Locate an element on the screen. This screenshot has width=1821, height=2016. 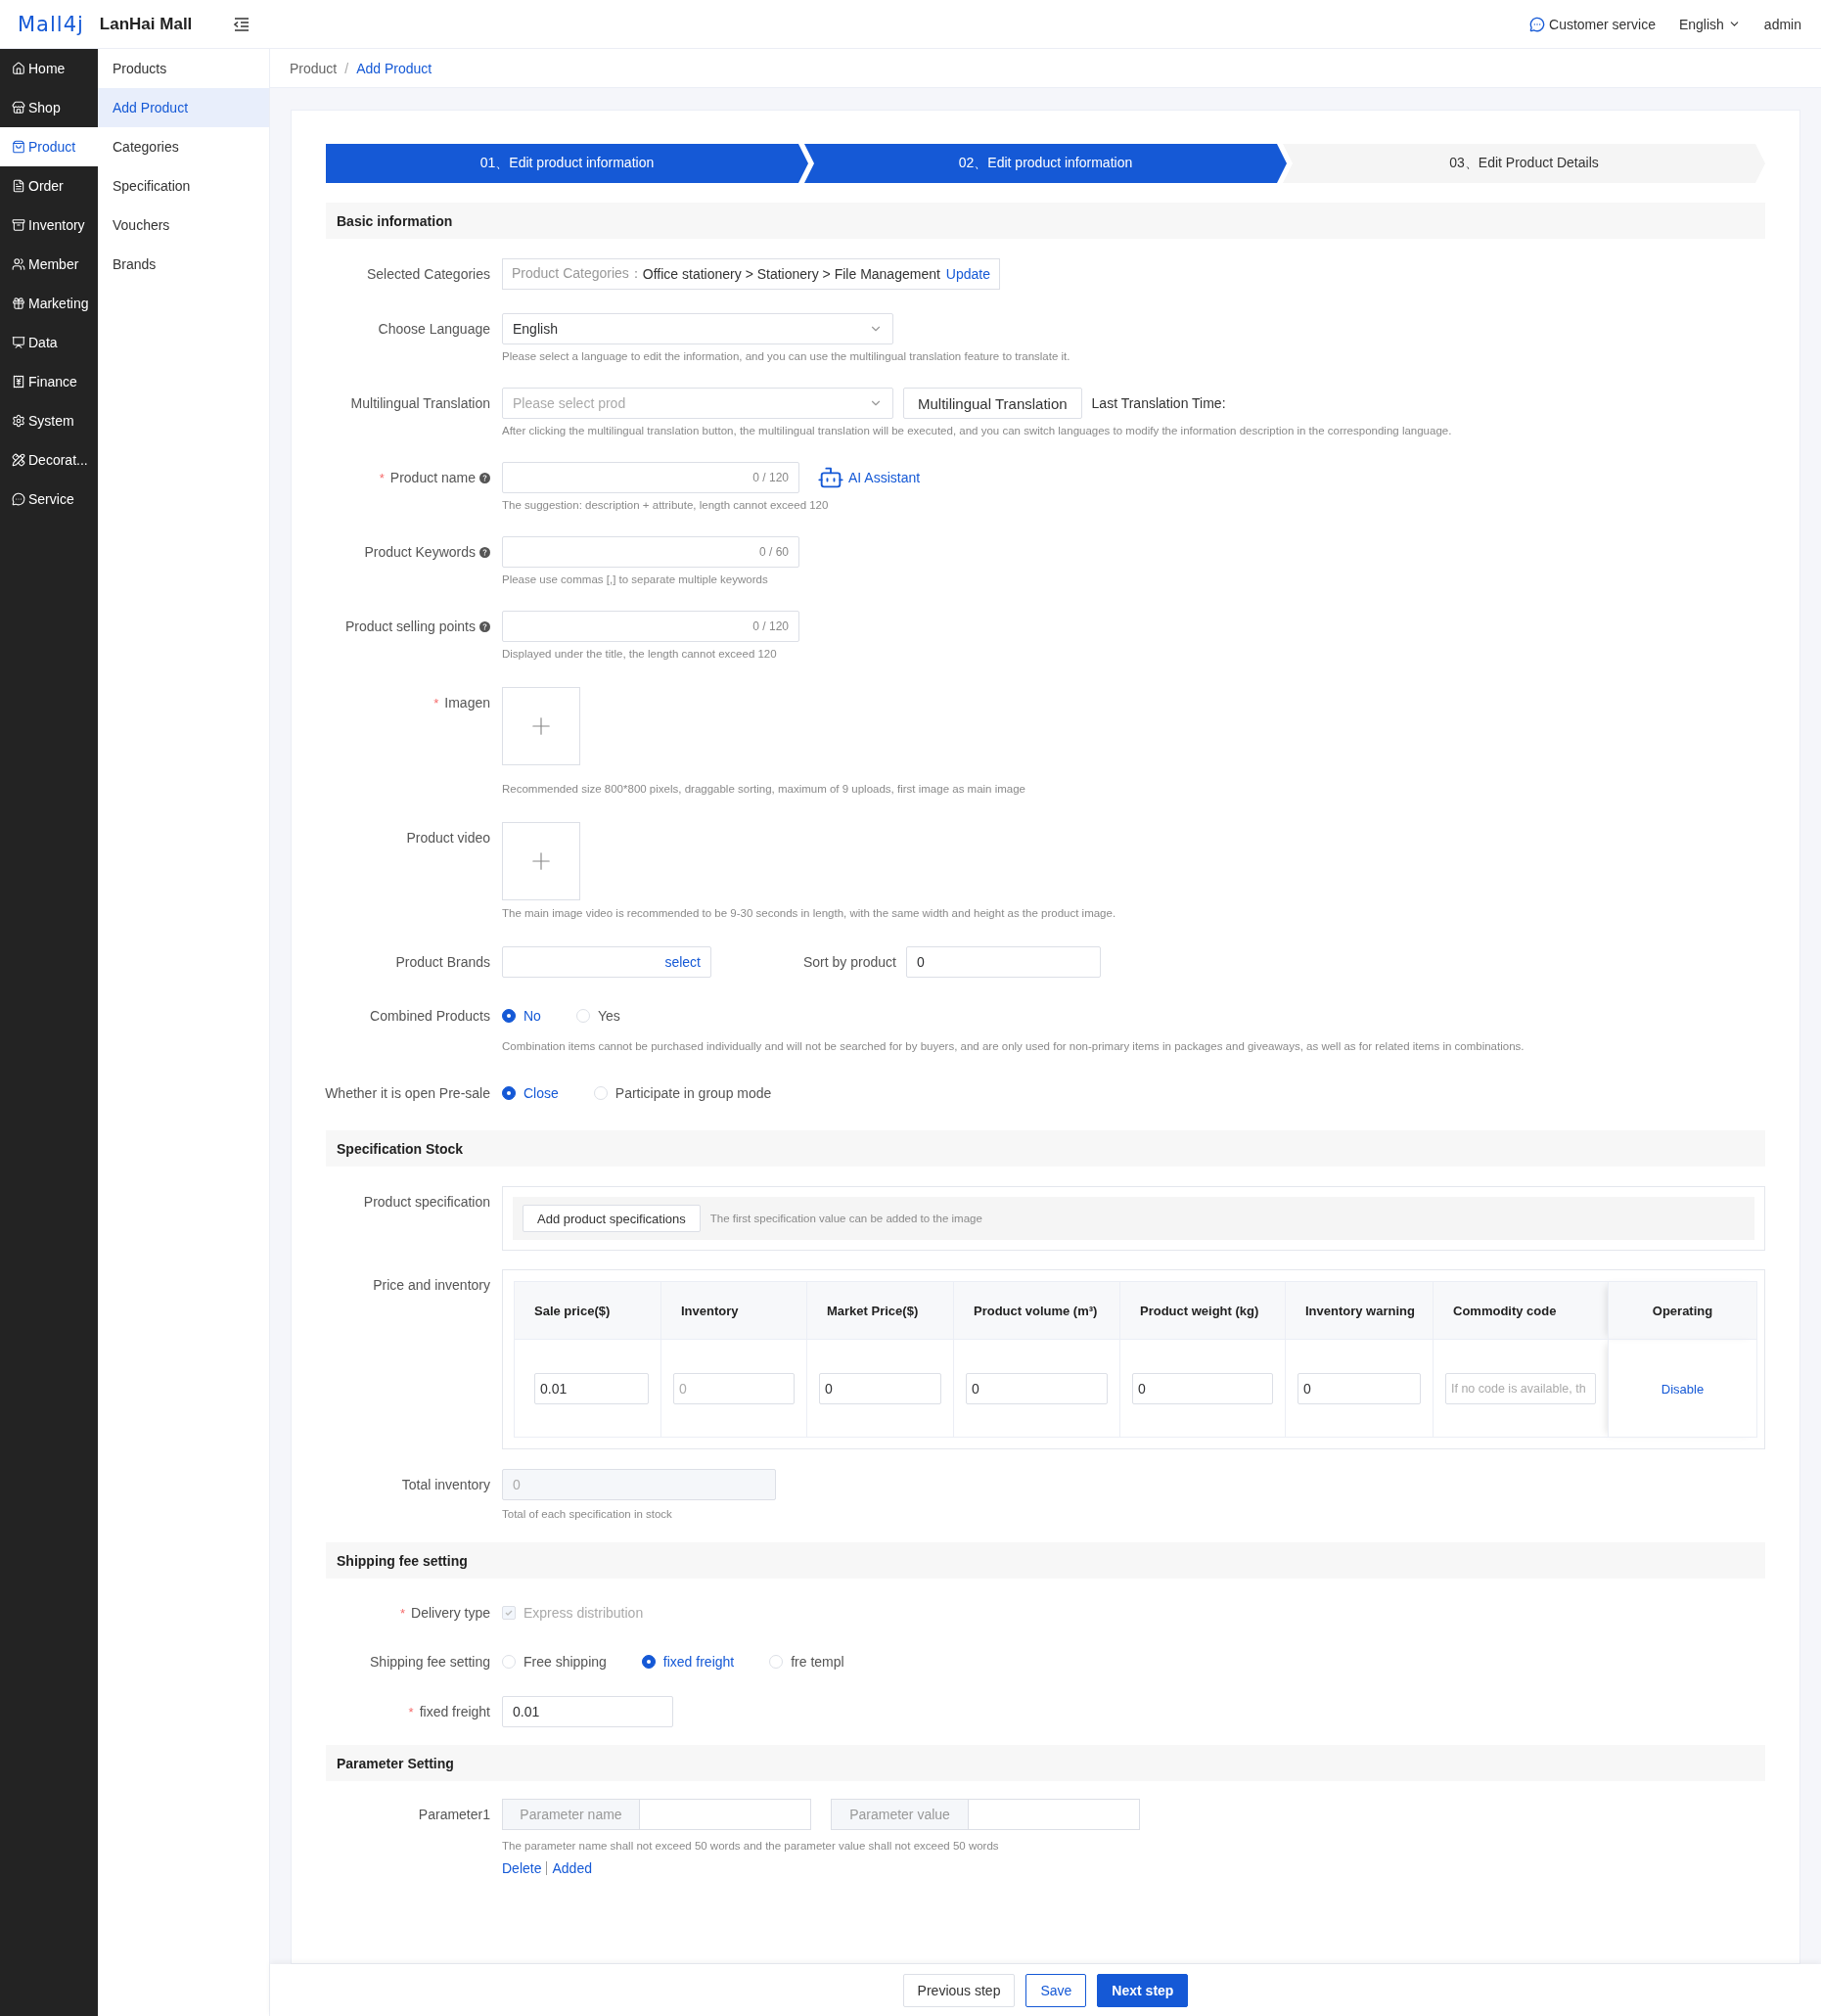
field-label: Shipping fee setting is located at coordinates (430, 1662).